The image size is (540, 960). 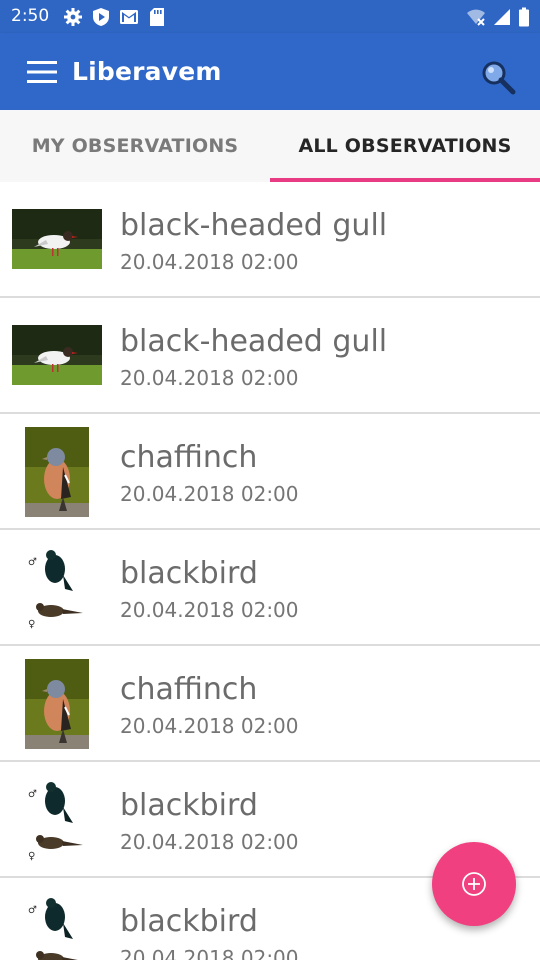 I want to click on add-observation-button, so click(x=474, y=884).